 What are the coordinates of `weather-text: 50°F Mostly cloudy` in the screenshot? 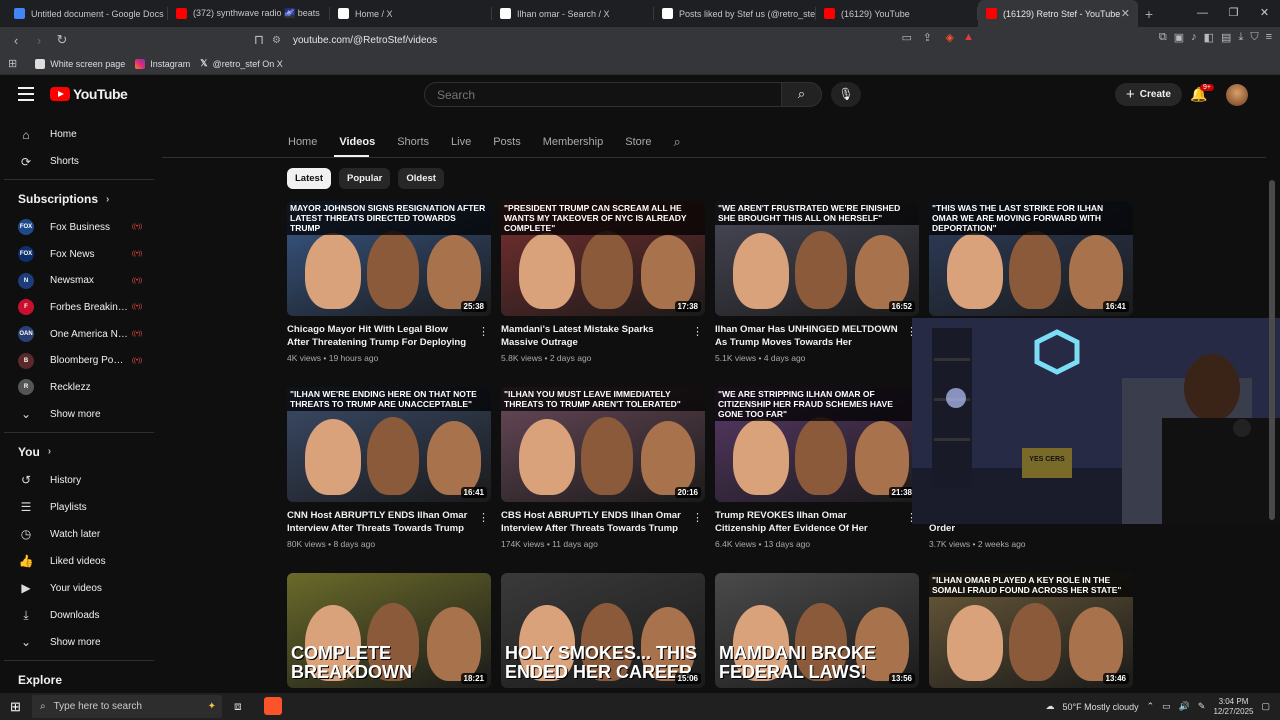 It's located at (1100, 707).